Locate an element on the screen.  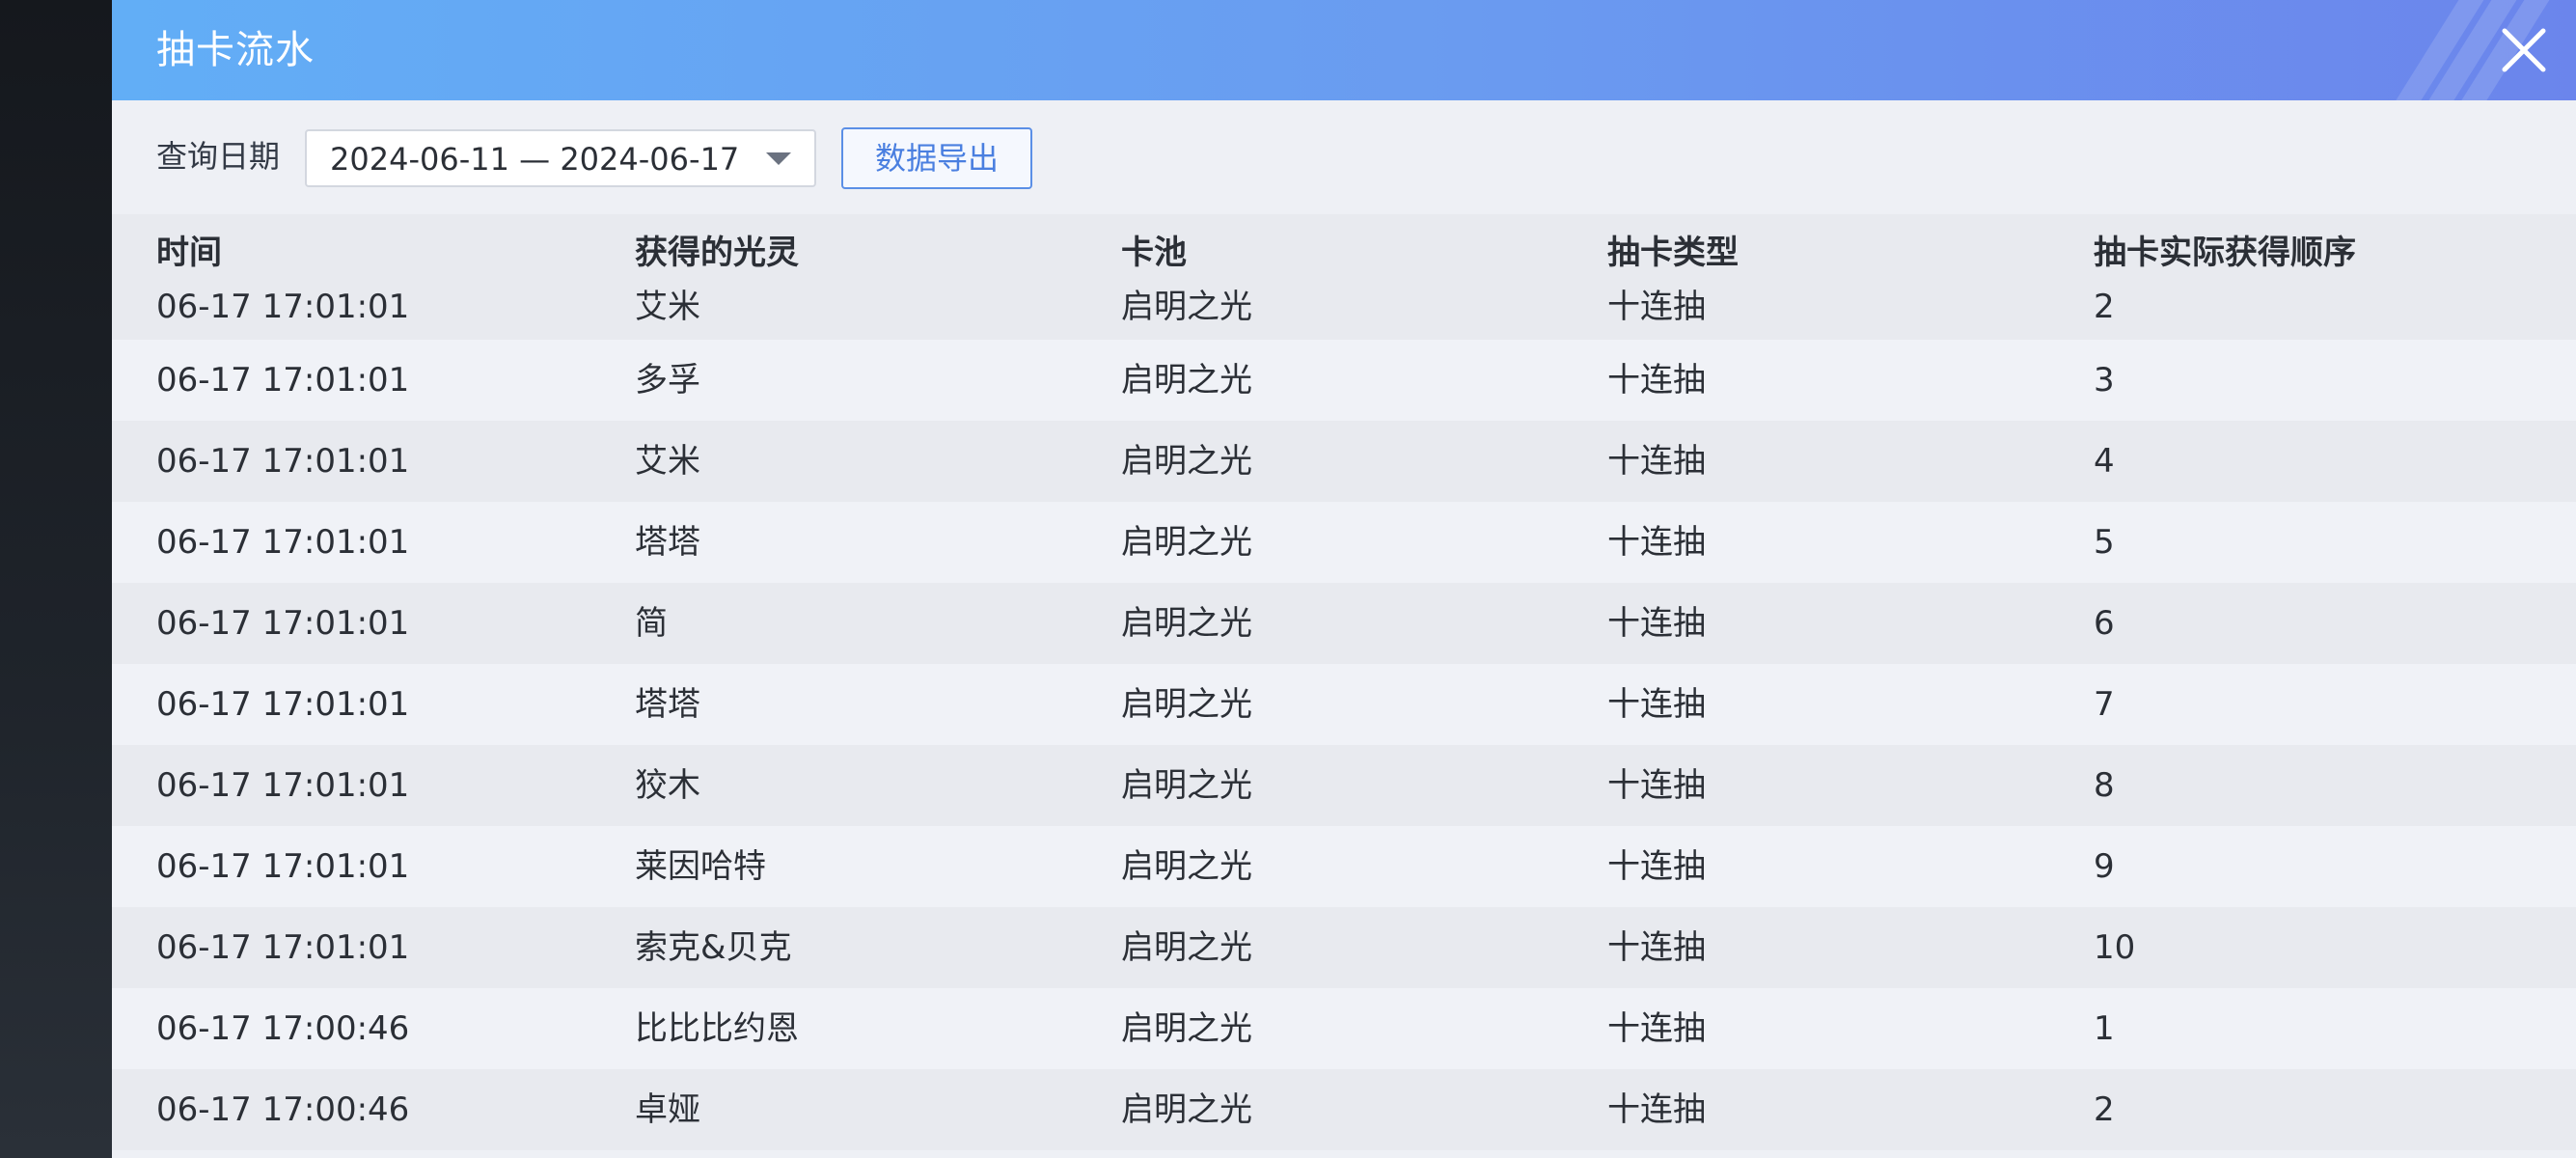
cell-order: 9 is located at coordinates (2105, 866).